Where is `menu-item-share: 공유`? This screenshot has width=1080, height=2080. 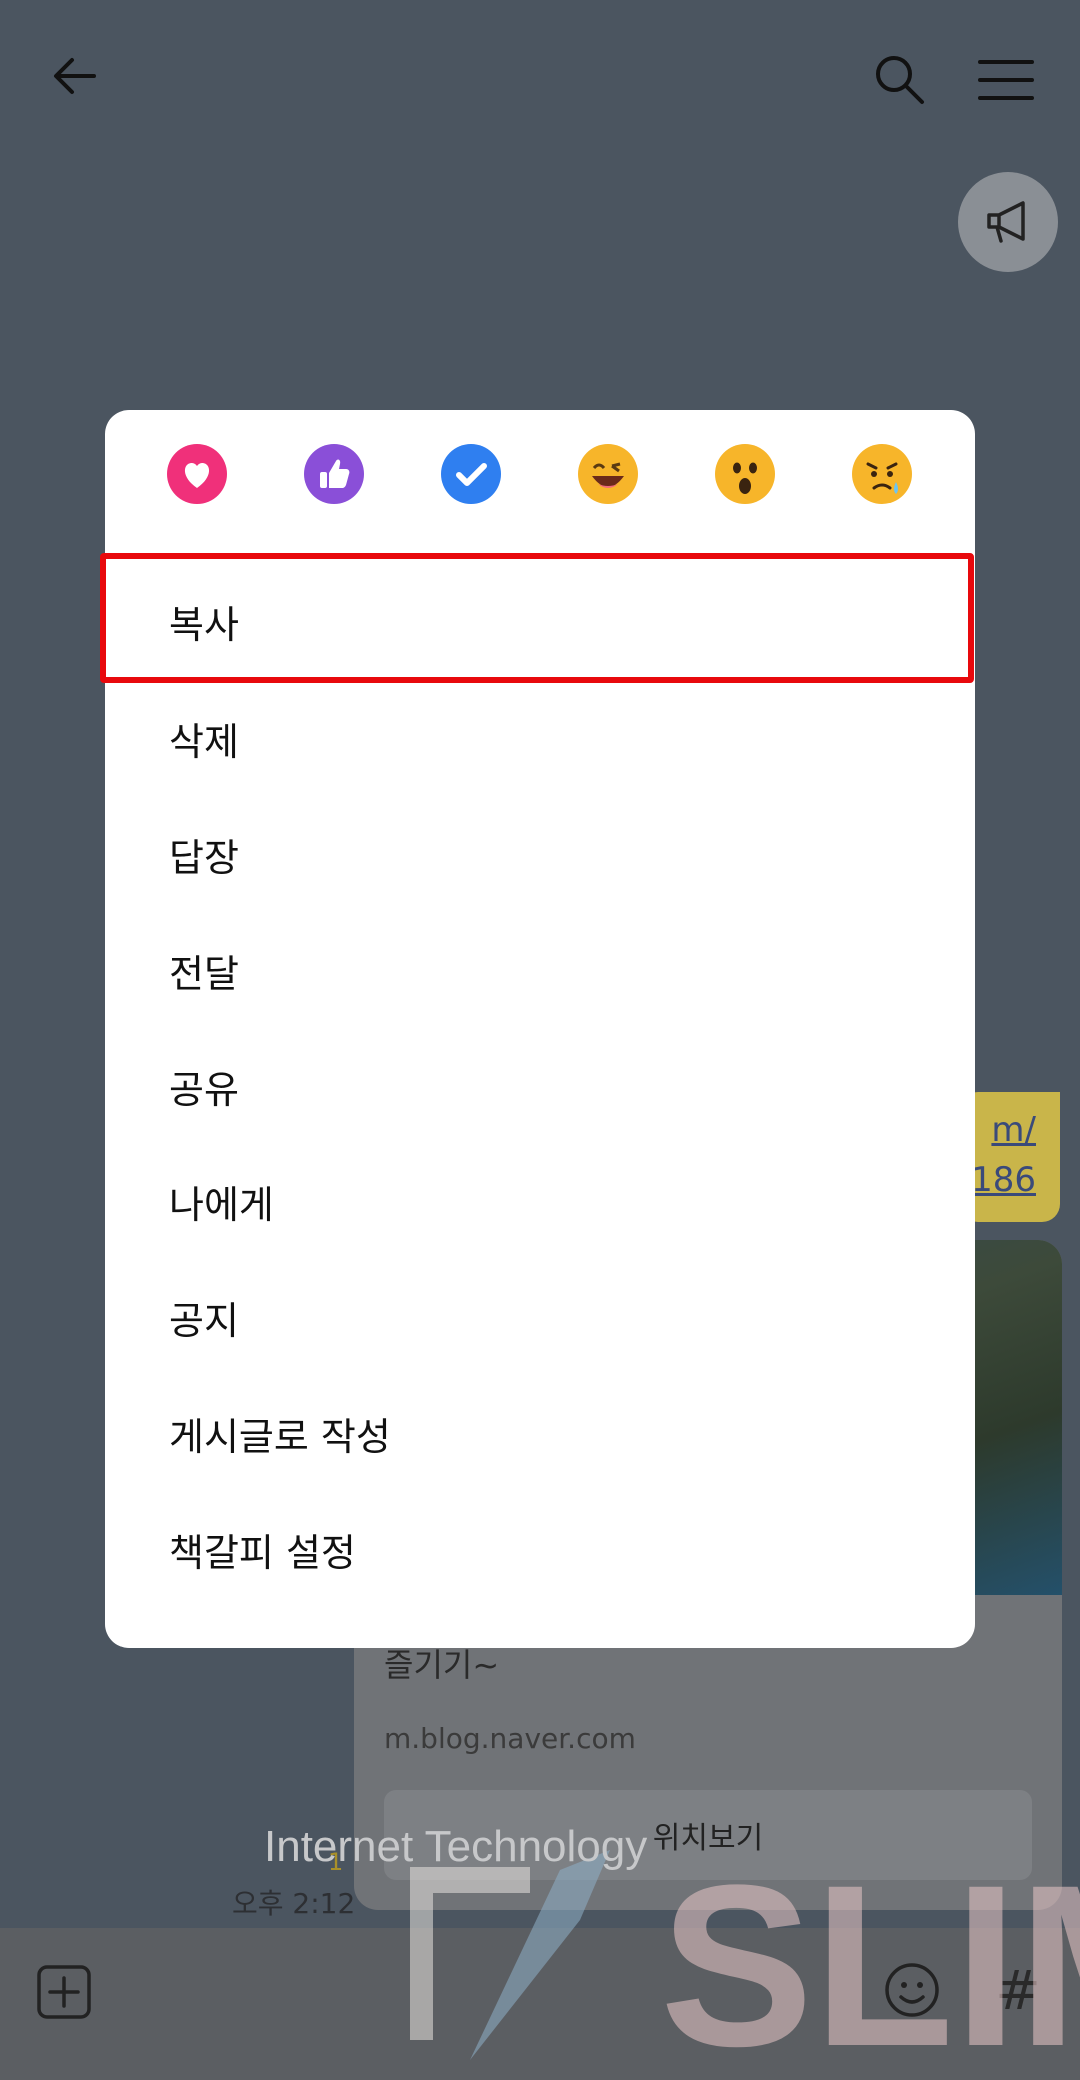 menu-item-share: 공유 is located at coordinates (540, 1086).